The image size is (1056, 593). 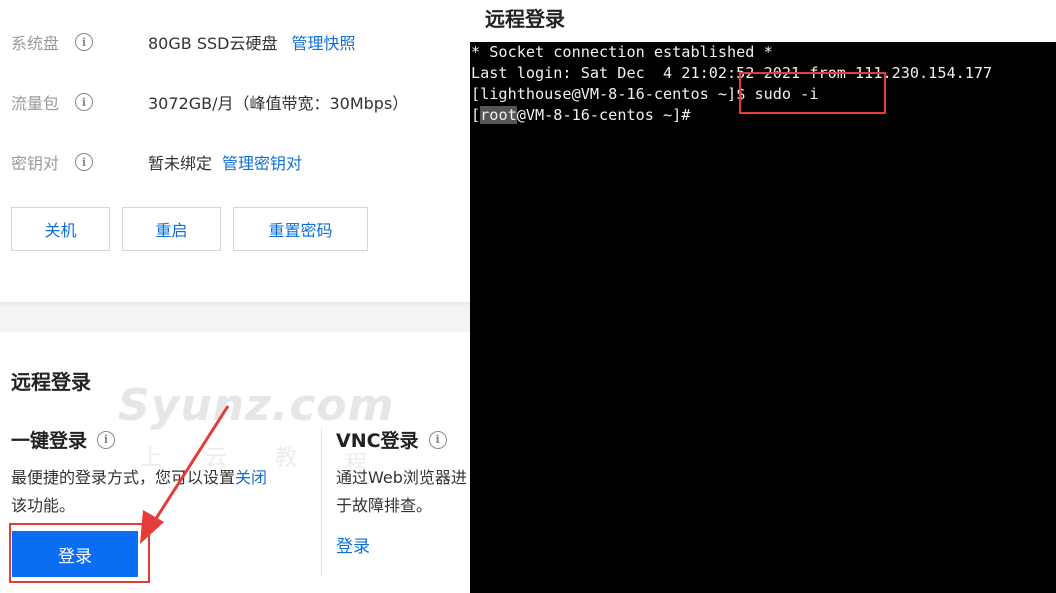 I want to click on terminal-line: [root@VM-8-16-centos ~]#, so click(x=580, y=115).